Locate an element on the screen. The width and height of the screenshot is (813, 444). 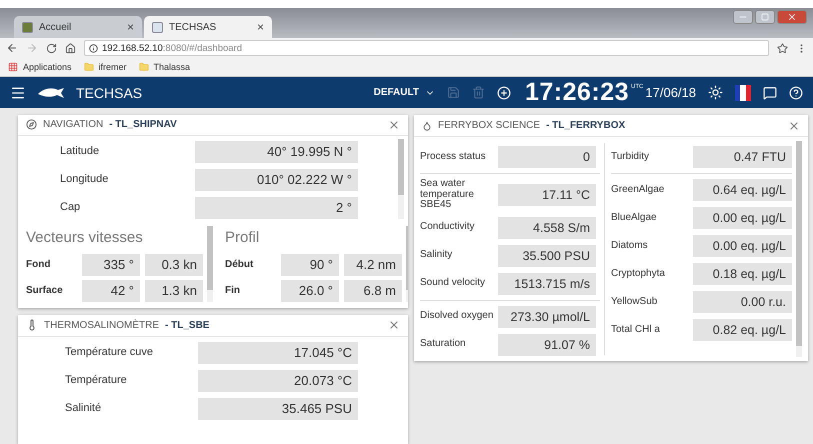
browser-tab: TECHSAS × is located at coordinates (208, 27).